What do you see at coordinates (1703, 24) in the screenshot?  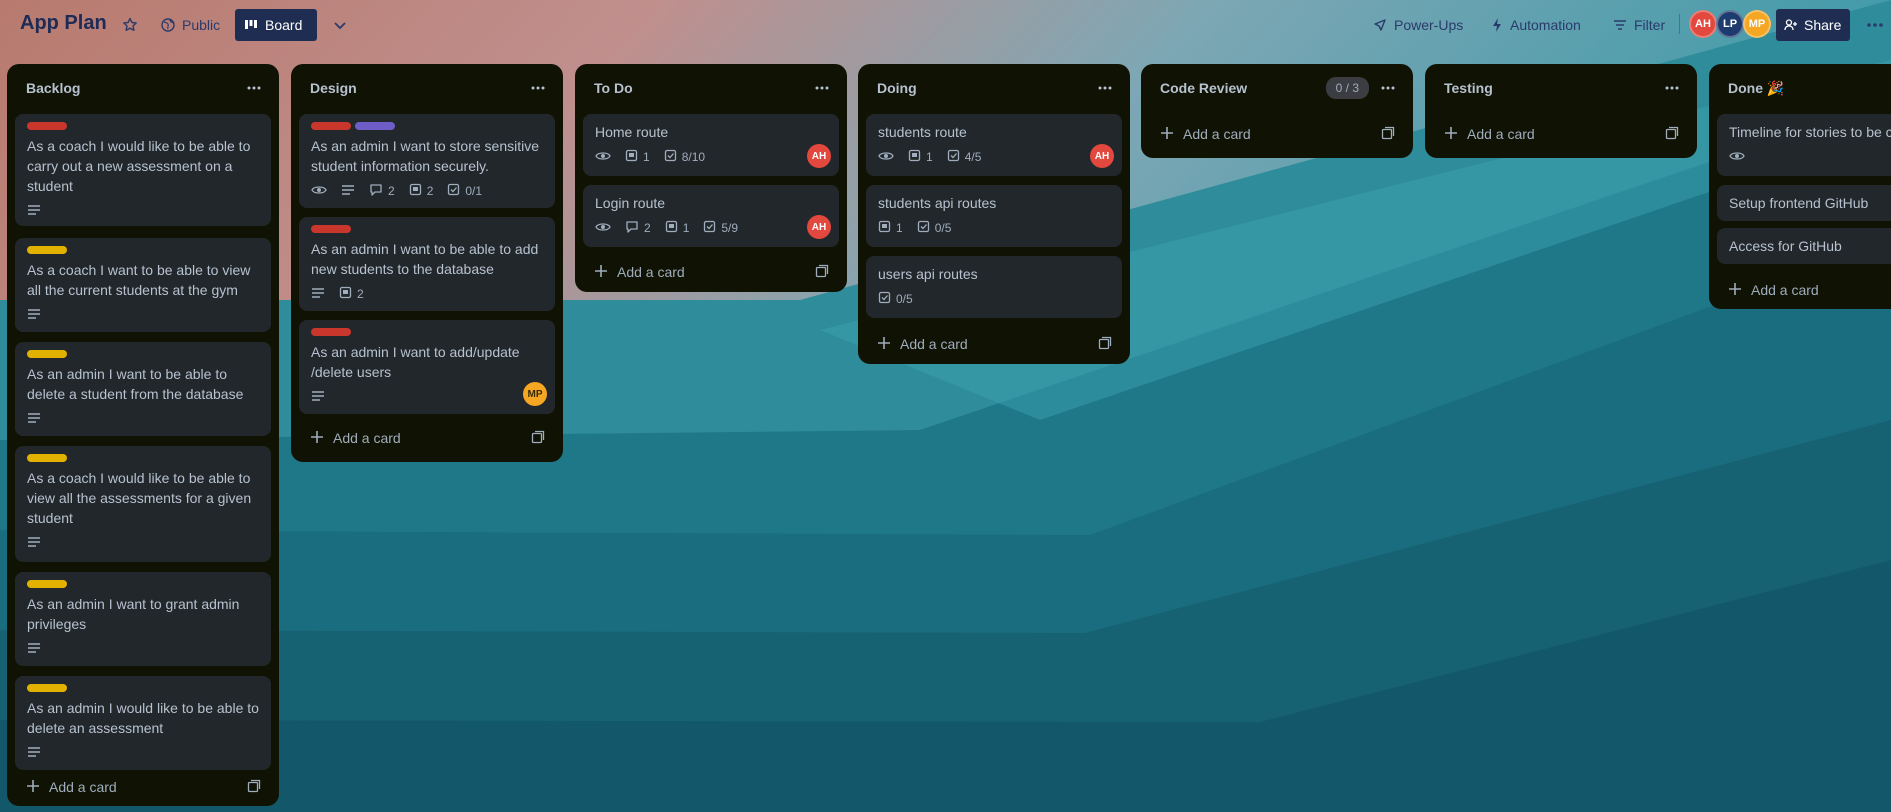 I see `member-avatar: AH` at bounding box center [1703, 24].